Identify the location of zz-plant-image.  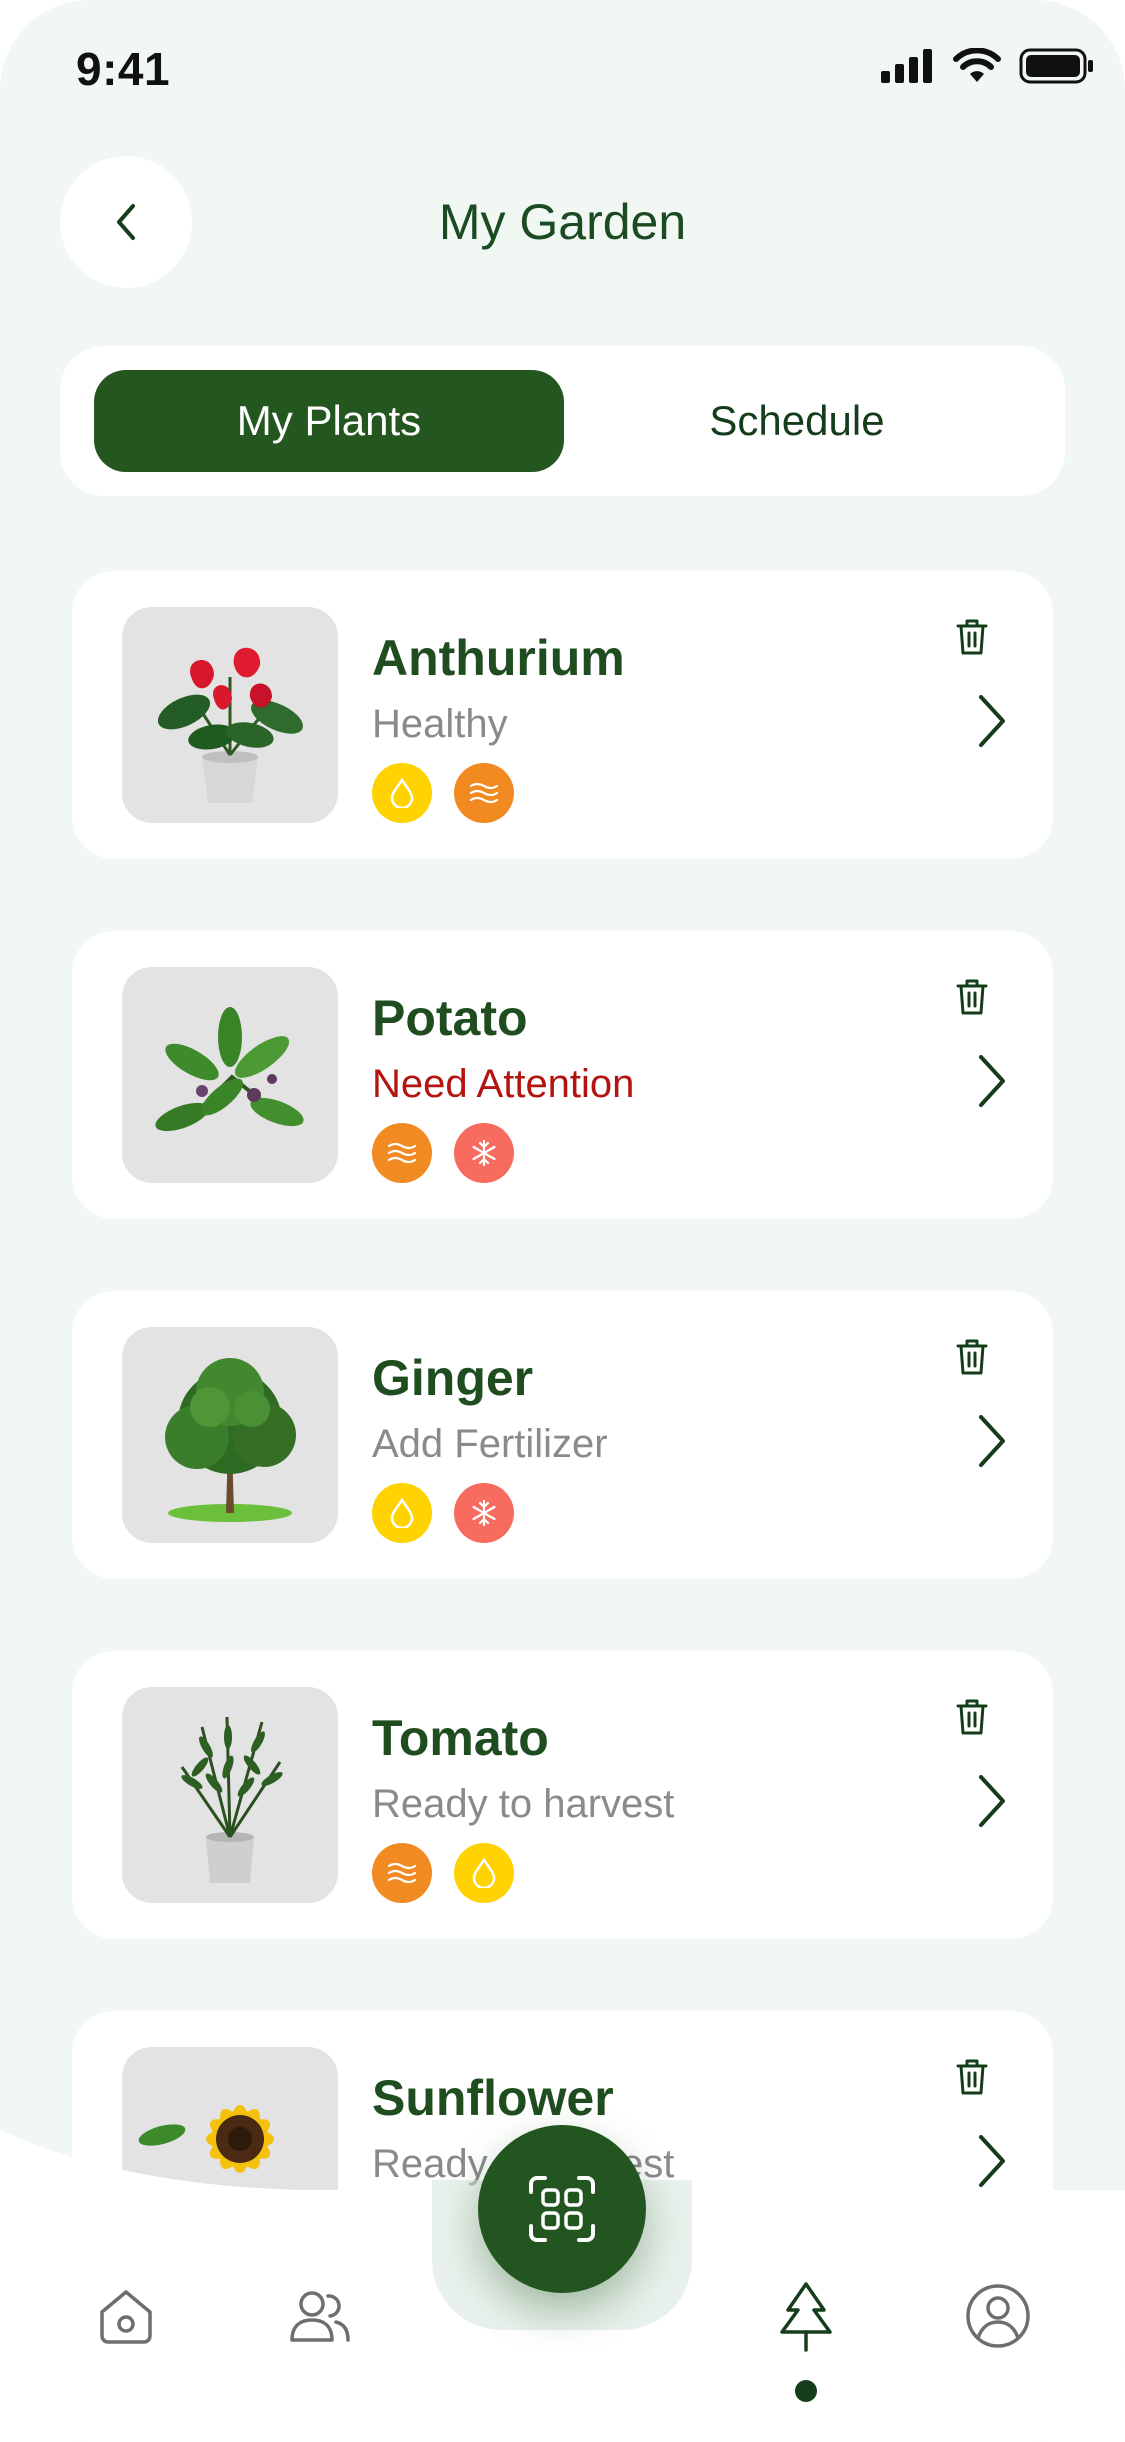
(231, 1799).